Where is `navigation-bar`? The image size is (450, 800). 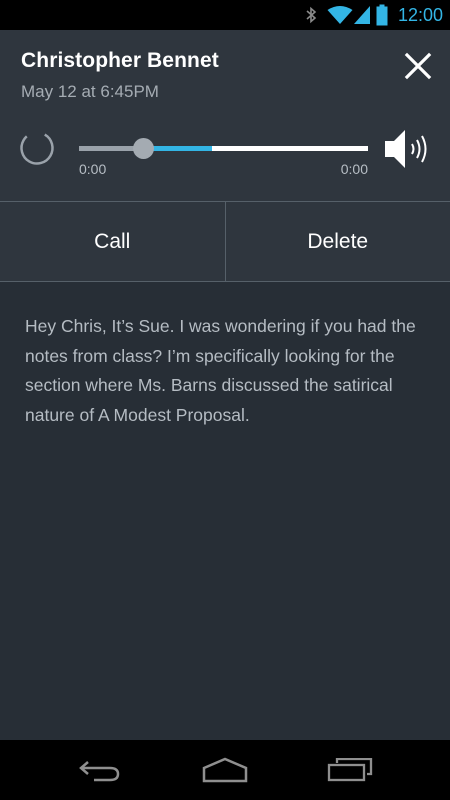 navigation-bar is located at coordinates (225, 770).